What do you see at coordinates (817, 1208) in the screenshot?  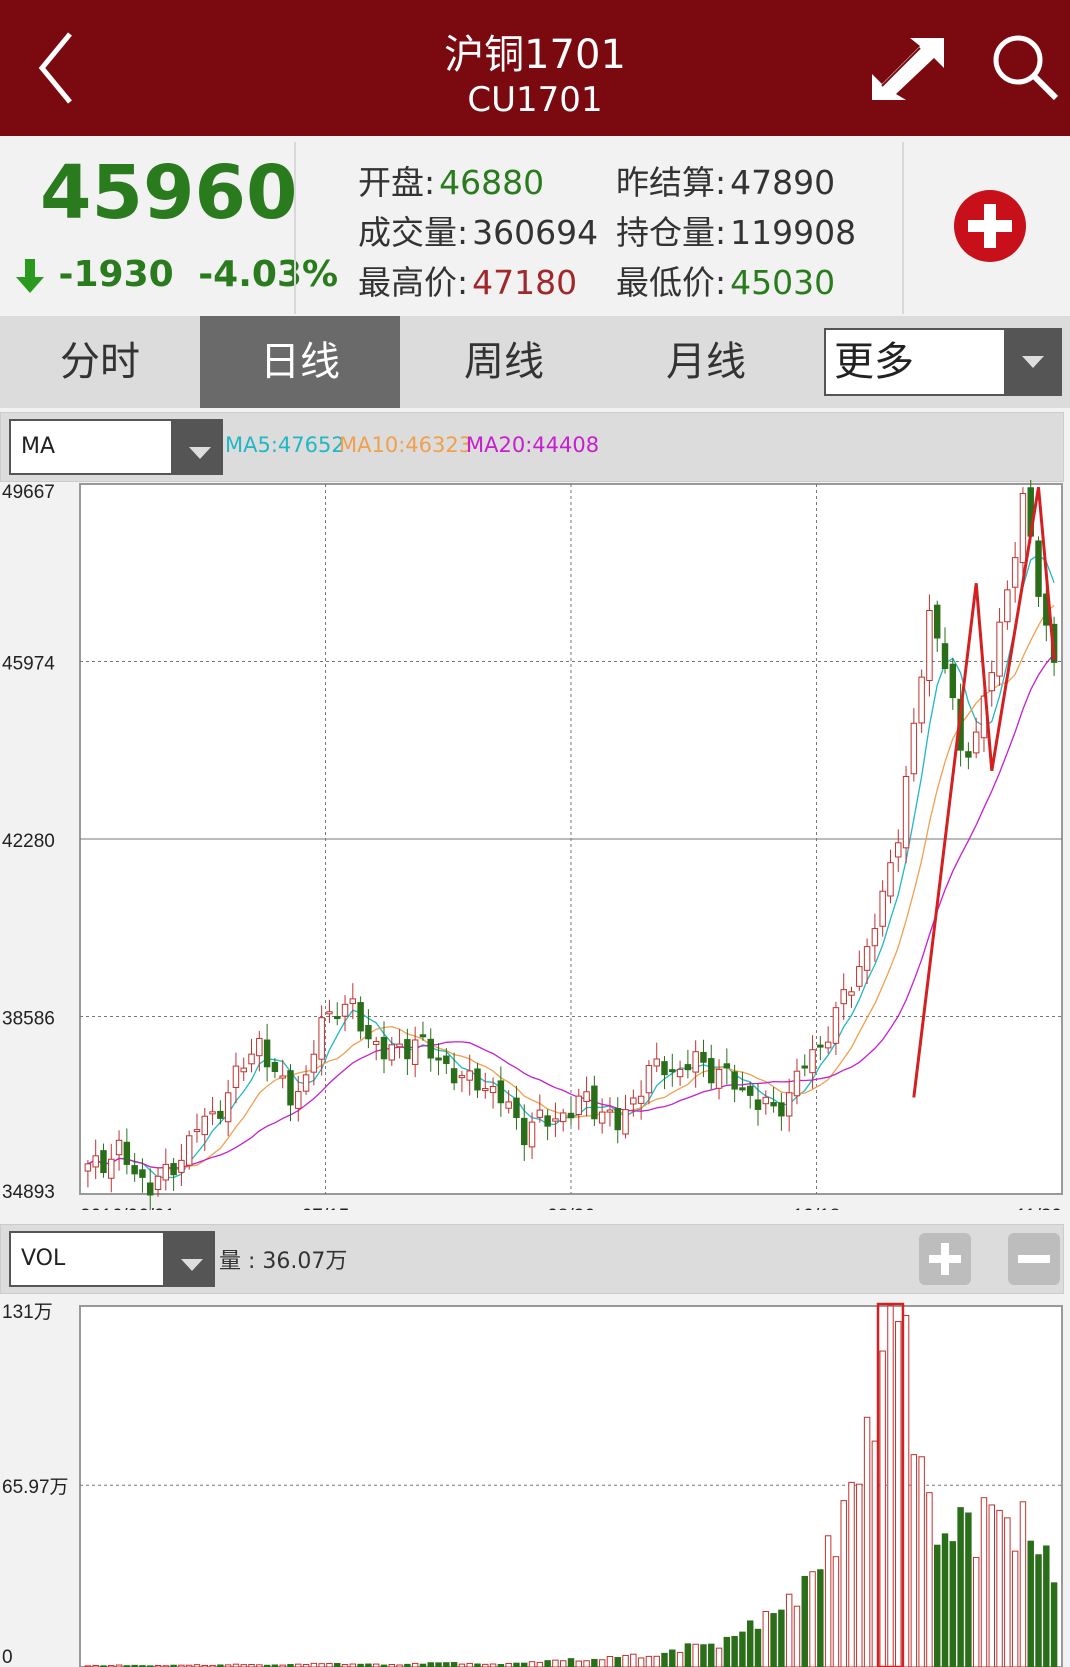 I see `x-tick-label: 10/18` at bounding box center [817, 1208].